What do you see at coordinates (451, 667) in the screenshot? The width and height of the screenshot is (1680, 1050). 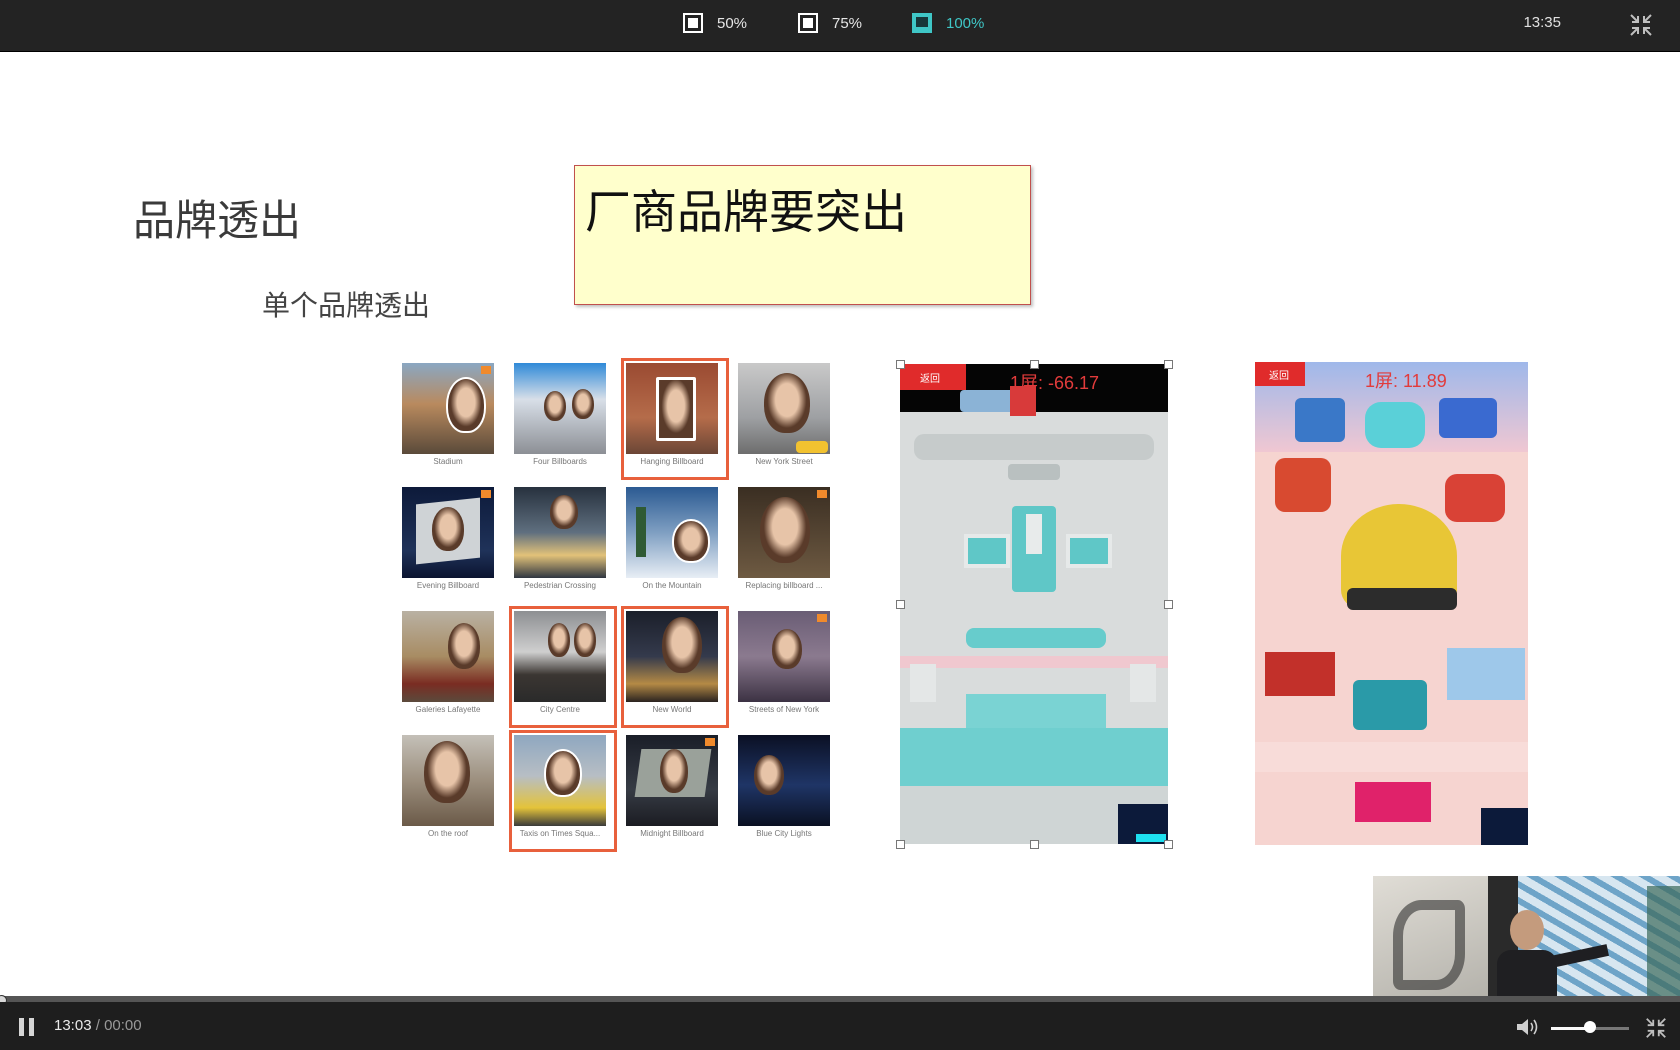 I see `billboard-tile: Galeries Lafayette` at bounding box center [451, 667].